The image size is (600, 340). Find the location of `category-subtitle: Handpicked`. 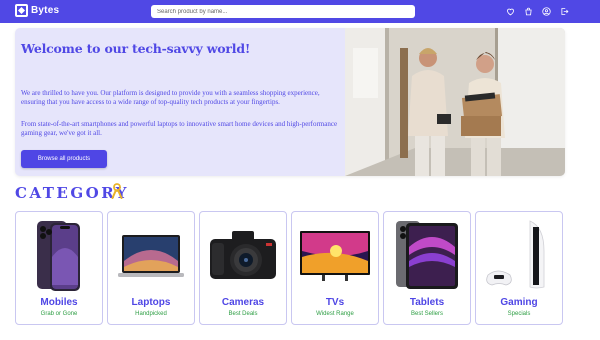

category-subtitle: Handpicked is located at coordinates (151, 314).